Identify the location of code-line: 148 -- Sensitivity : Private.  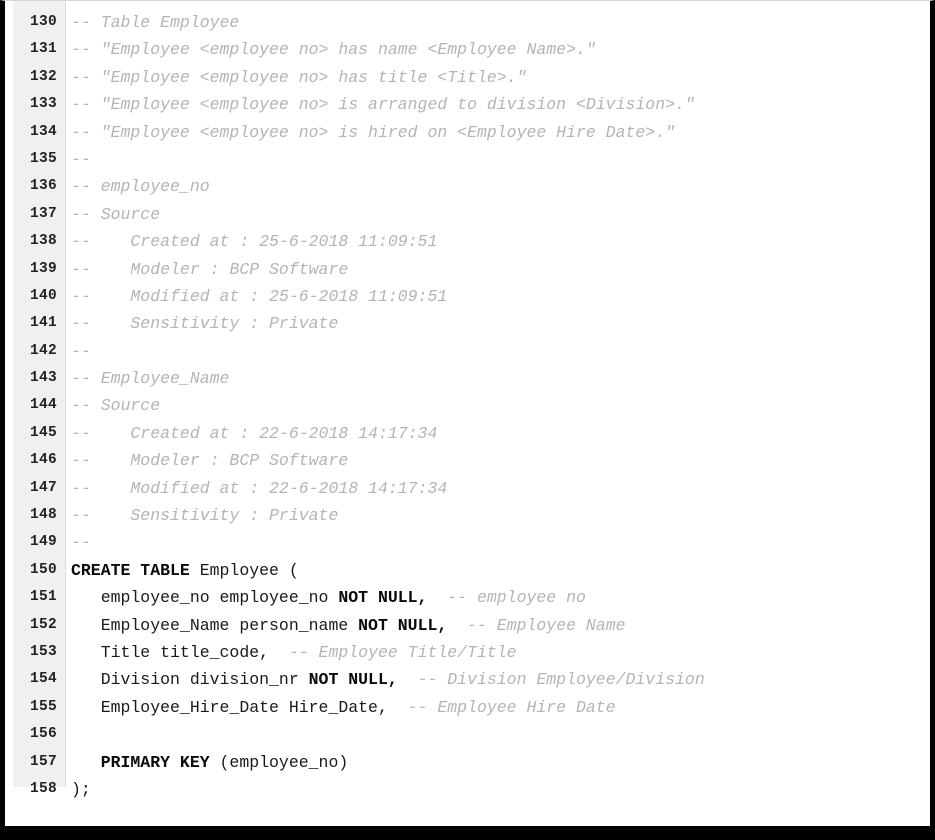
(467, 515).